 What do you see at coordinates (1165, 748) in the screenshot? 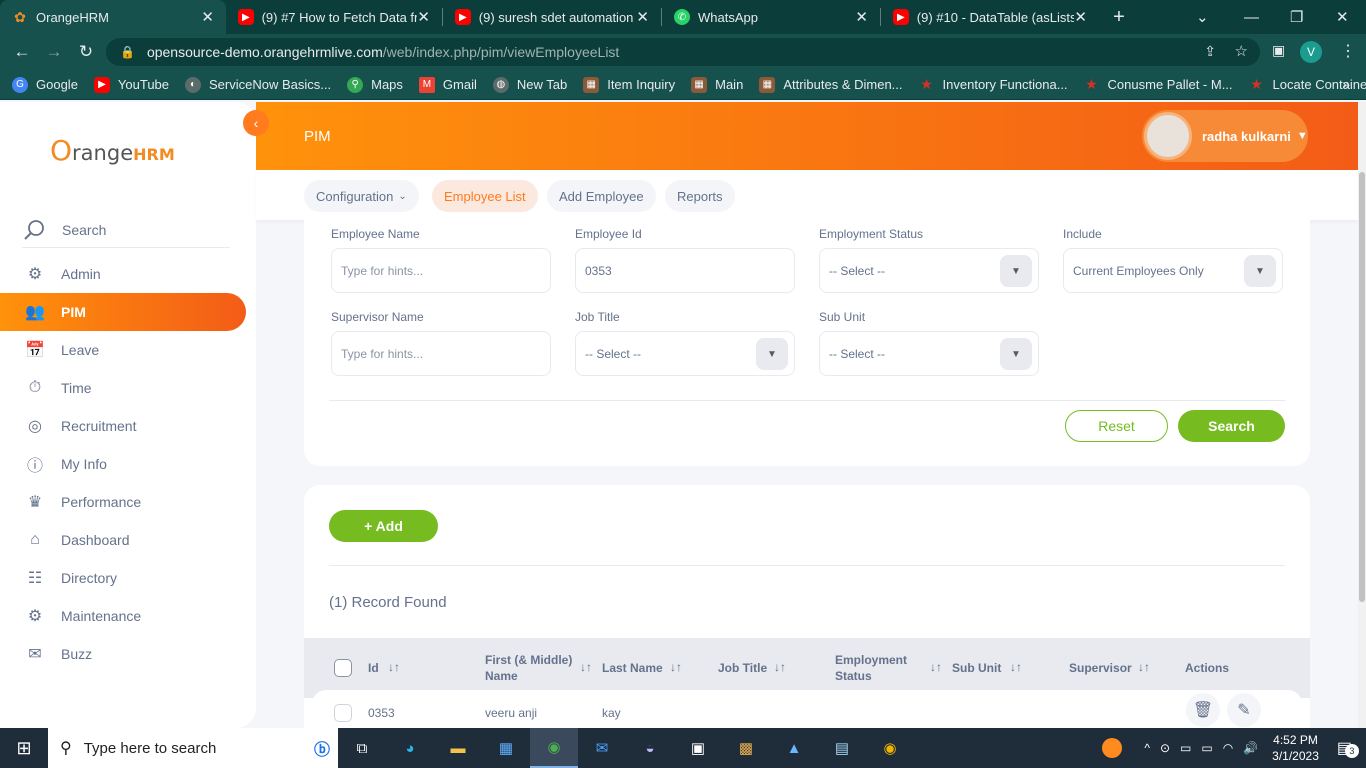
I see `meet-now-icon: ⊙` at bounding box center [1165, 748].